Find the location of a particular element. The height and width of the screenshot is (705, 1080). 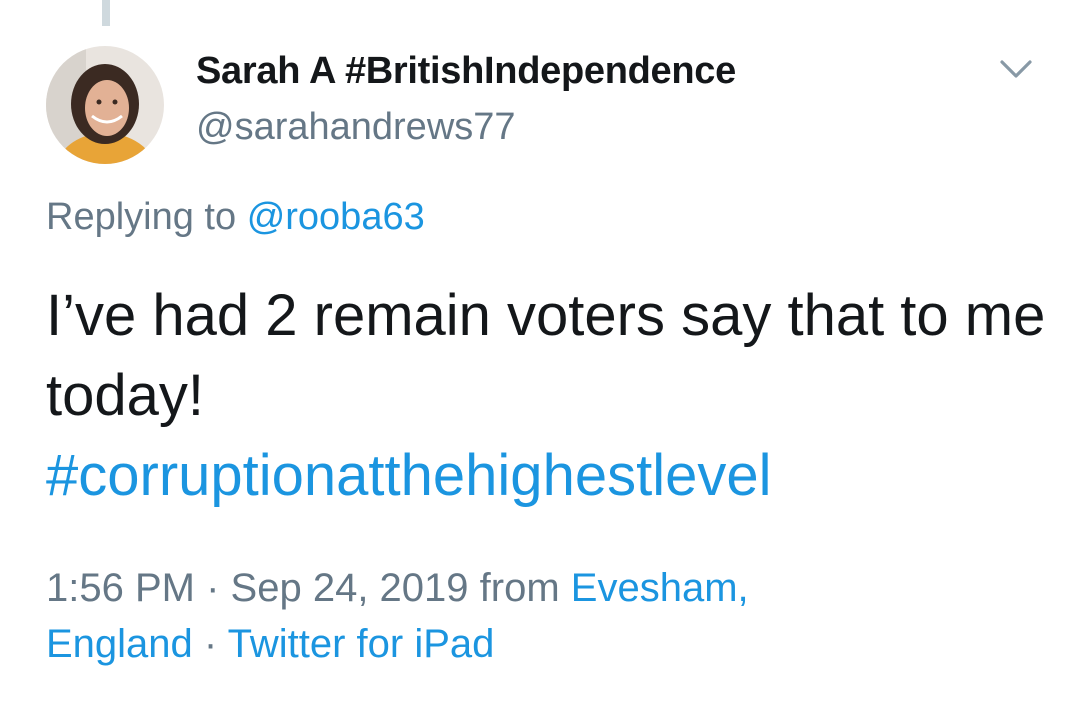

tweet-time: 1:56 PM is located at coordinates (120, 588).